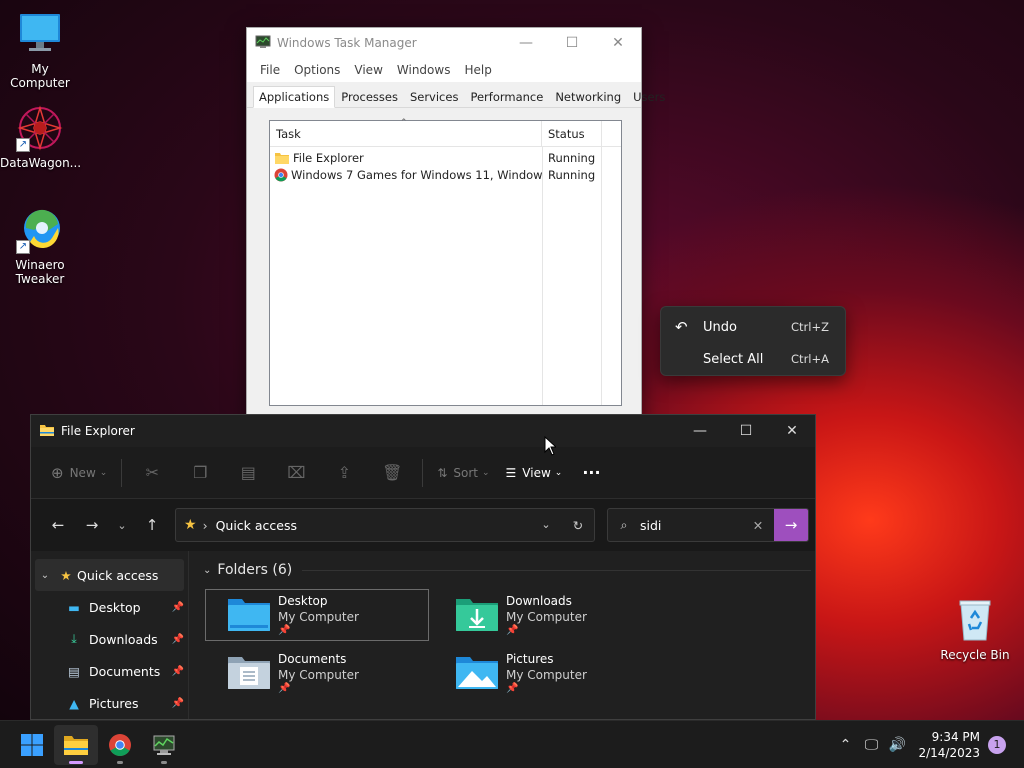 This screenshot has width=1024, height=768. Describe the element at coordinates (92, 525) in the screenshot. I see `forward-button: →` at that location.